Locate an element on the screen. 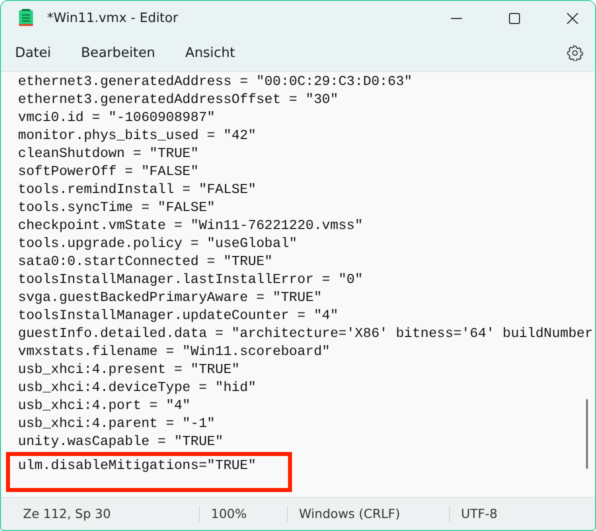  code-line: toolsInstallManager.updateCounter = "4" is located at coordinates (178, 317).